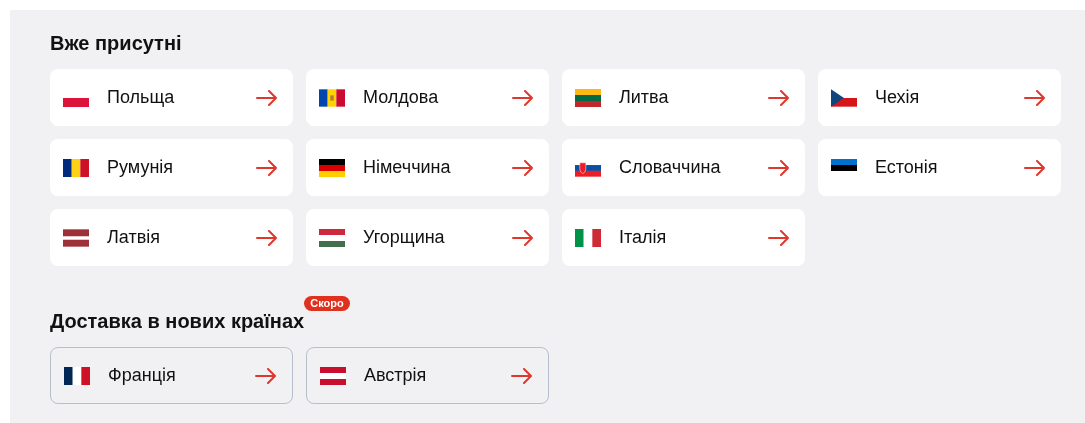 The image size is (1085, 423). I want to click on country-name: Молдова, so click(401, 97).